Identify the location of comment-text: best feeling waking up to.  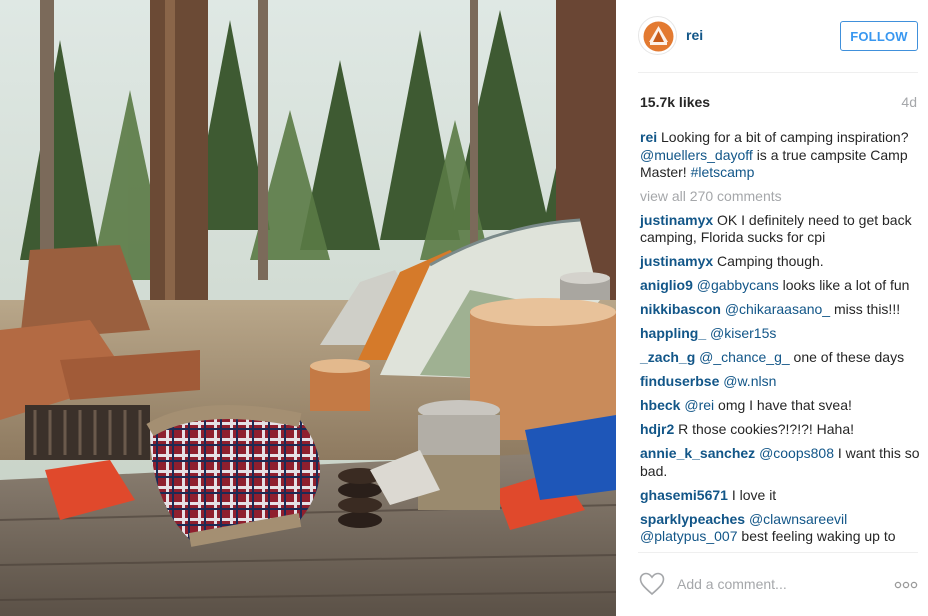
(818, 536).